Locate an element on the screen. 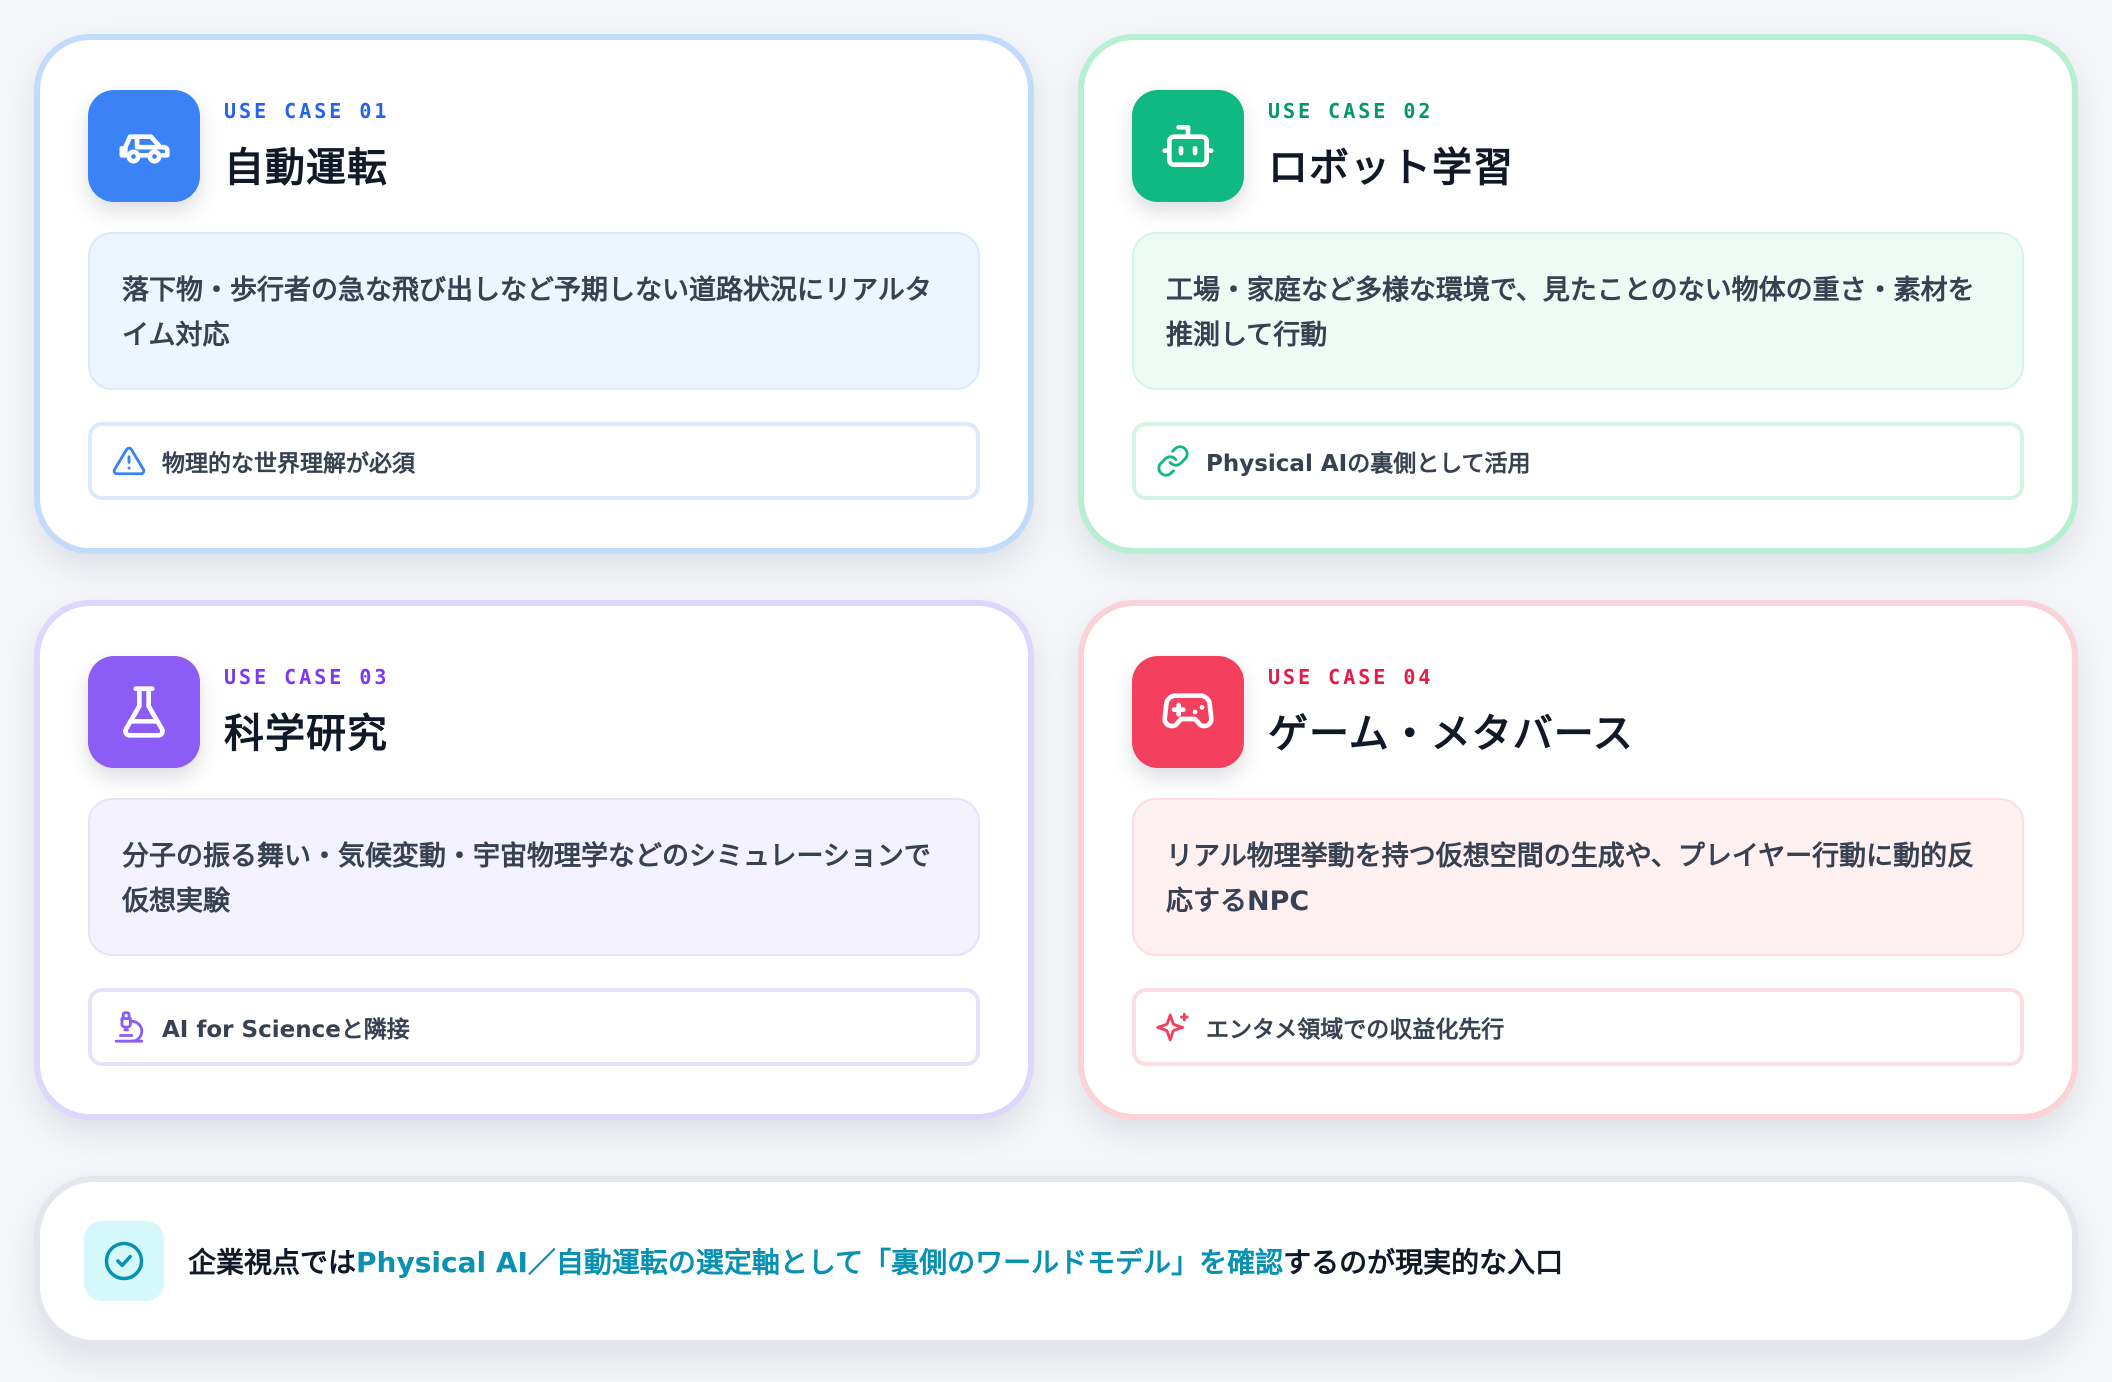 The height and width of the screenshot is (1382, 2112). use-case-tag-label: Physical AIの裏側として活用 is located at coordinates (1368, 464).